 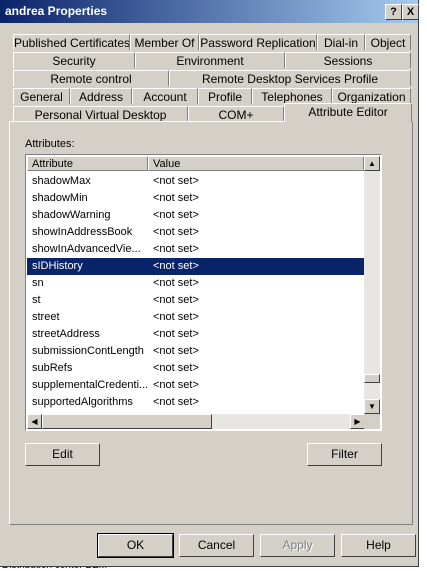 I want to click on tab-telephones: Telephones, so click(x=292, y=96).